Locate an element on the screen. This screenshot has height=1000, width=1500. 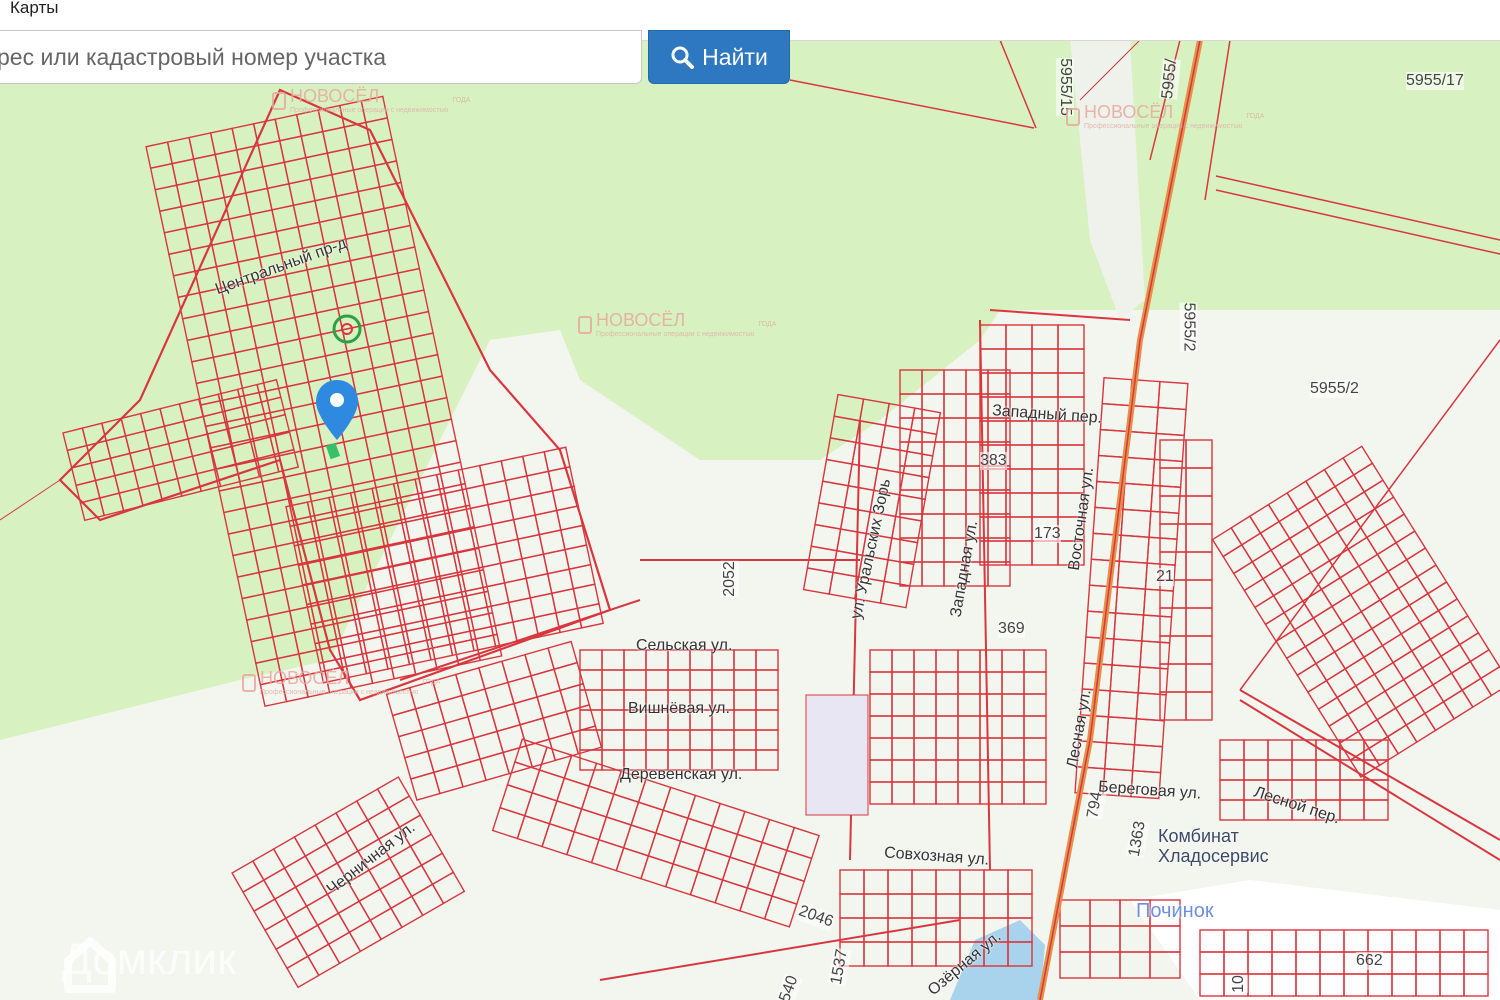
parcel-number: 21 is located at coordinates (1165, 577).